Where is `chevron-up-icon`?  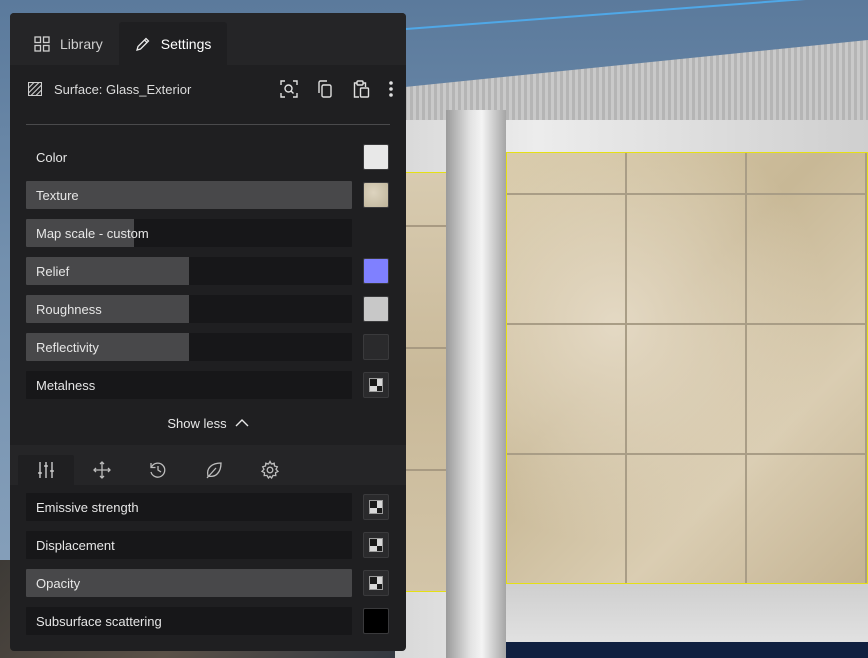 chevron-up-icon is located at coordinates (242, 423).